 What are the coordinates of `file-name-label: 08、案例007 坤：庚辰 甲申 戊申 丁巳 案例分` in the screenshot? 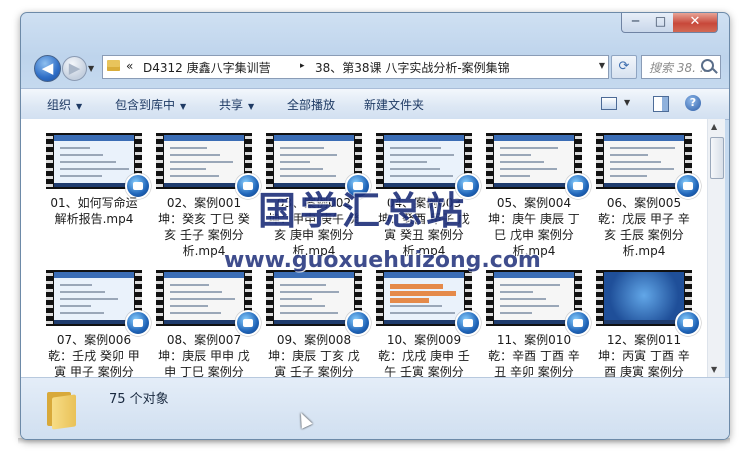 It's located at (204, 354).